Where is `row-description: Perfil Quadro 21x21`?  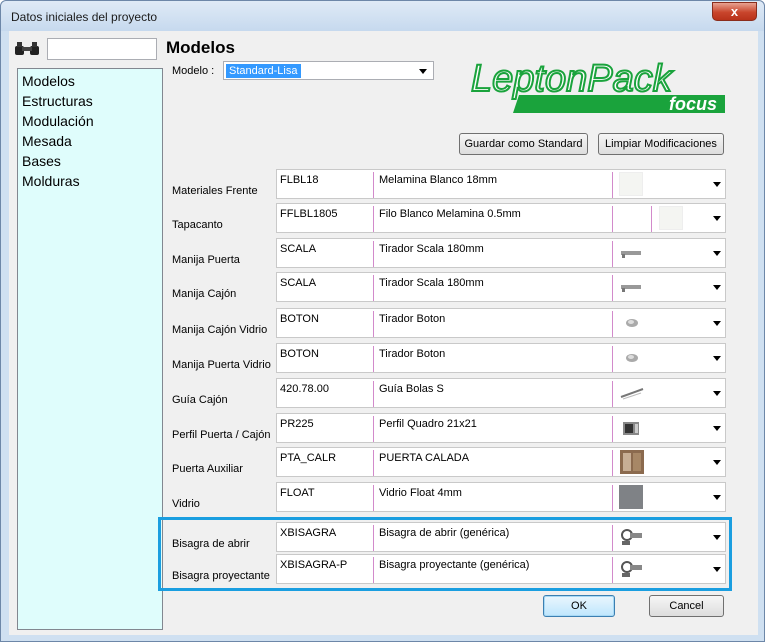
row-description: Perfil Quadro 21x21 is located at coordinates (428, 424).